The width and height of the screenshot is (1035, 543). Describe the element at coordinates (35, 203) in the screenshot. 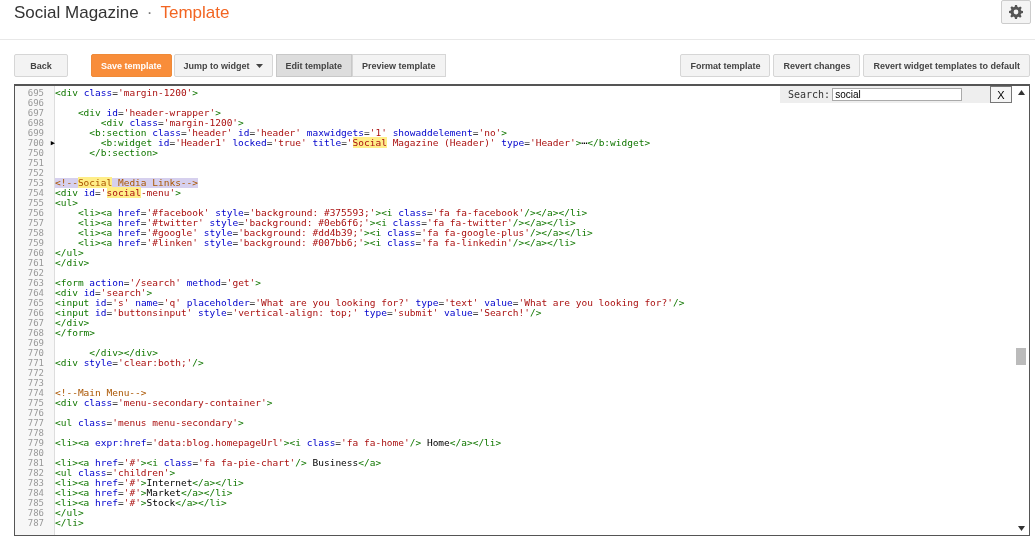

I see `line-number: 755` at that location.